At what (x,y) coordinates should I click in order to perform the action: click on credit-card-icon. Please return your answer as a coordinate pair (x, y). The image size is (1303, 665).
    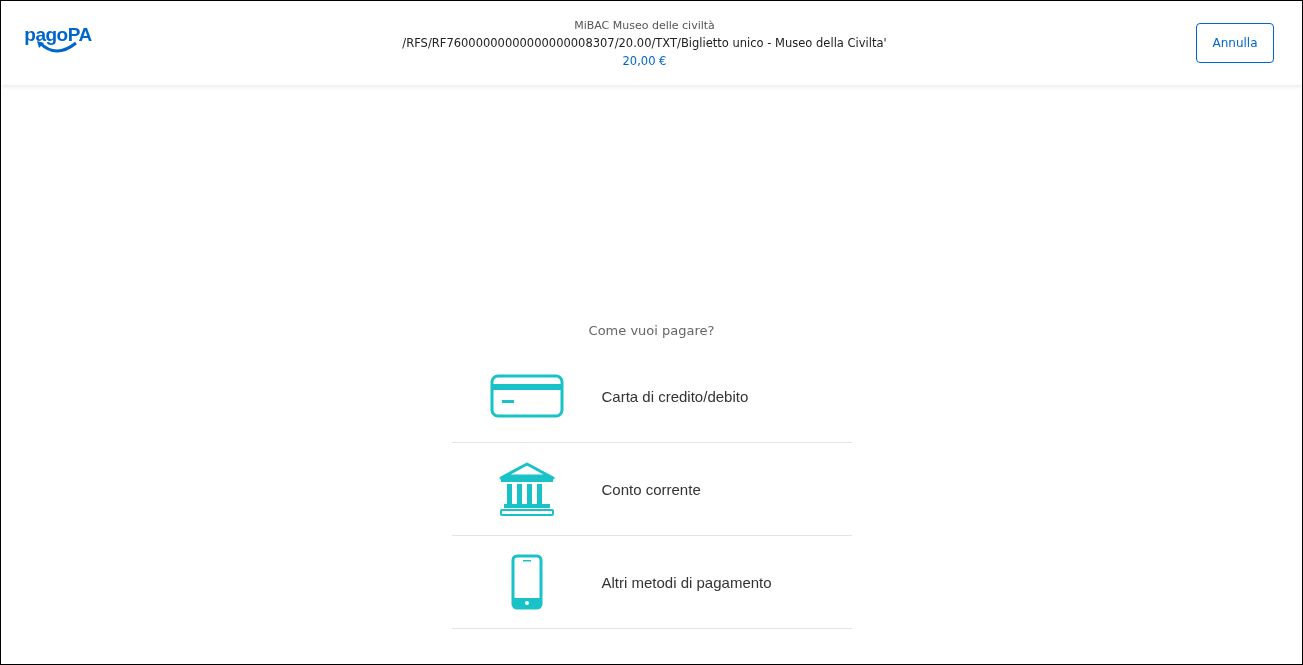
    Looking at the image, I should click on (526, 396).